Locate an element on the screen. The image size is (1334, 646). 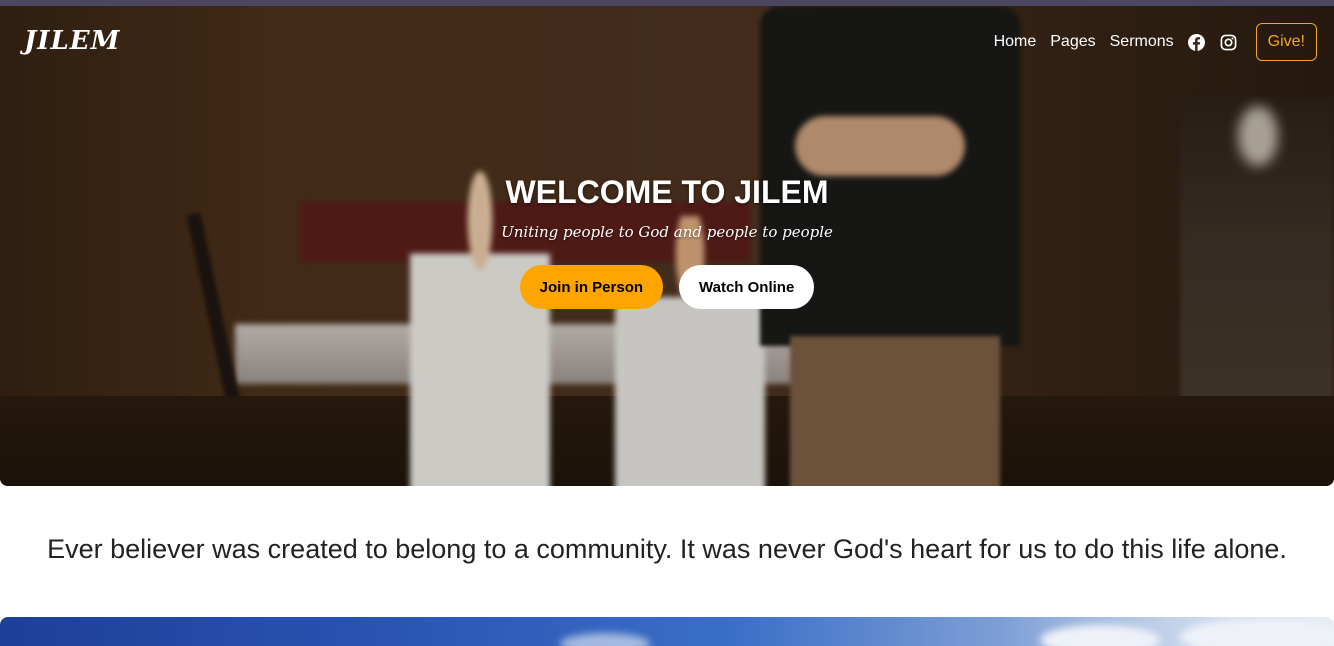
nav-link-pages: Pages is located at coordinates (1072, 42).